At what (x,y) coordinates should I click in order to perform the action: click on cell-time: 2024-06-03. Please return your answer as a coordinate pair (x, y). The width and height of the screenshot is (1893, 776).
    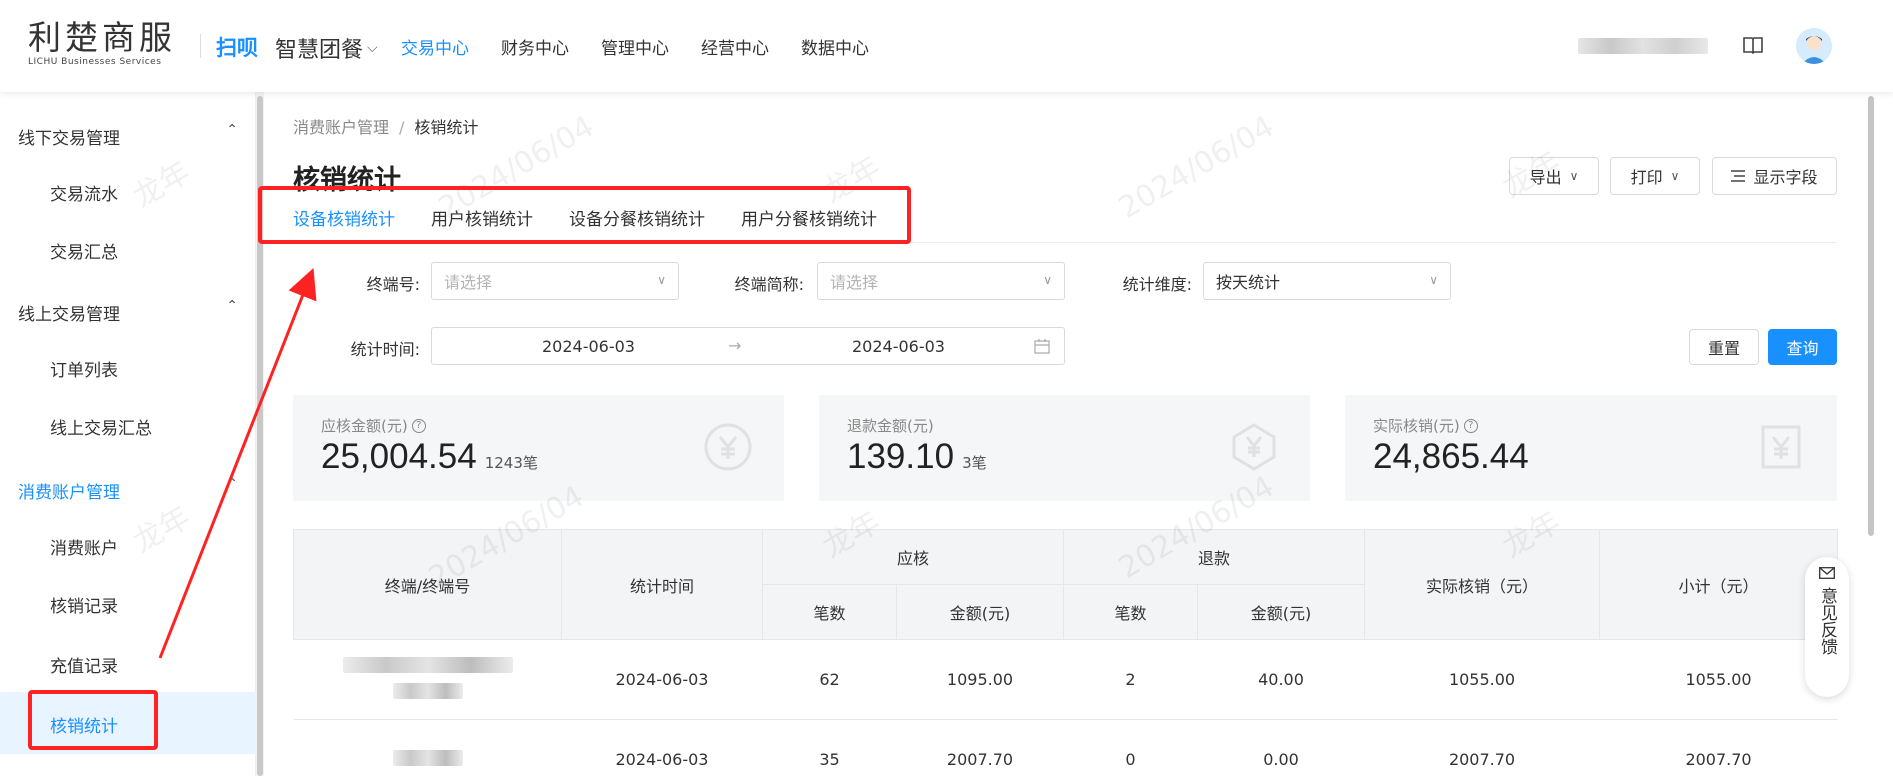
    Looking at the image, I should click on (662, 747).